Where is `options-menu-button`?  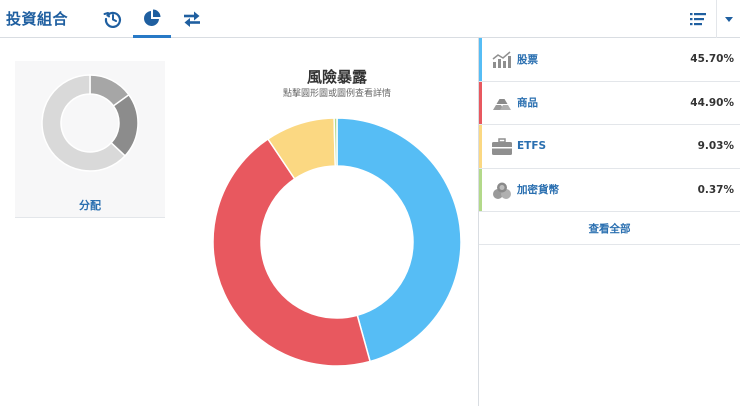 options-menu-button is located at coordinates (728, 19).